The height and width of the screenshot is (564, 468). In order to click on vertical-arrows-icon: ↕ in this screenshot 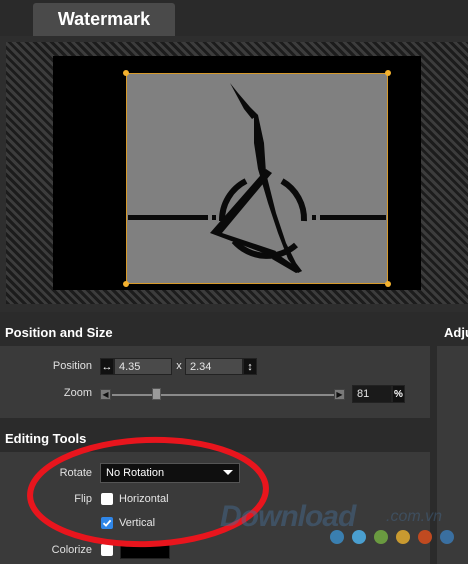, I will do `click(250, 366)`.